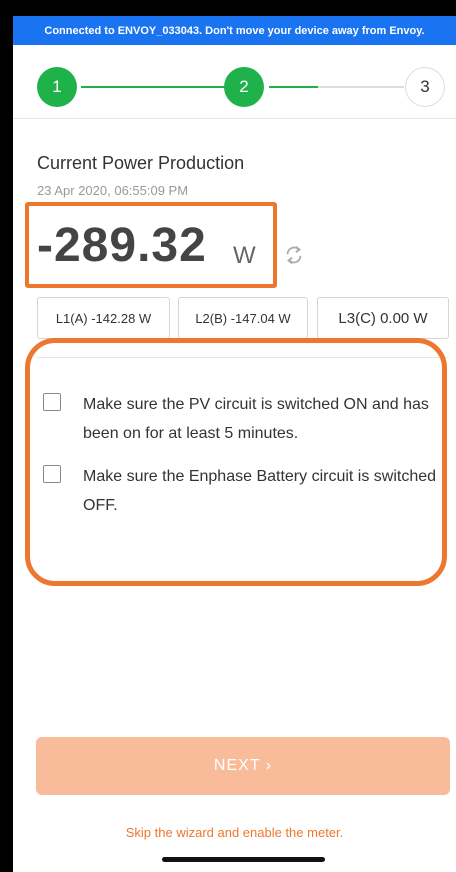 This screenshot has height=872, width=456. I want to click on refresh-icon, so click(294, 255).